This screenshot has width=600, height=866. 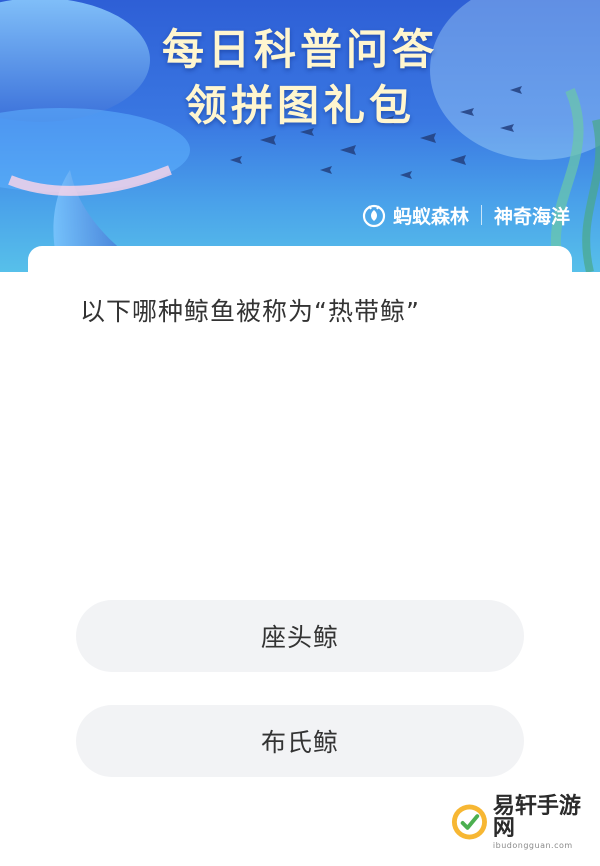 I want to click on watermark-url: ibudongguan.com, so click(x=532, y=845).